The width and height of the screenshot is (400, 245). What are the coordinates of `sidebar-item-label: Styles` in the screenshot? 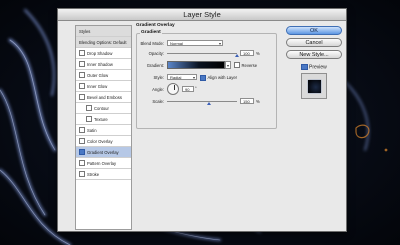 It's located at (85, 31).